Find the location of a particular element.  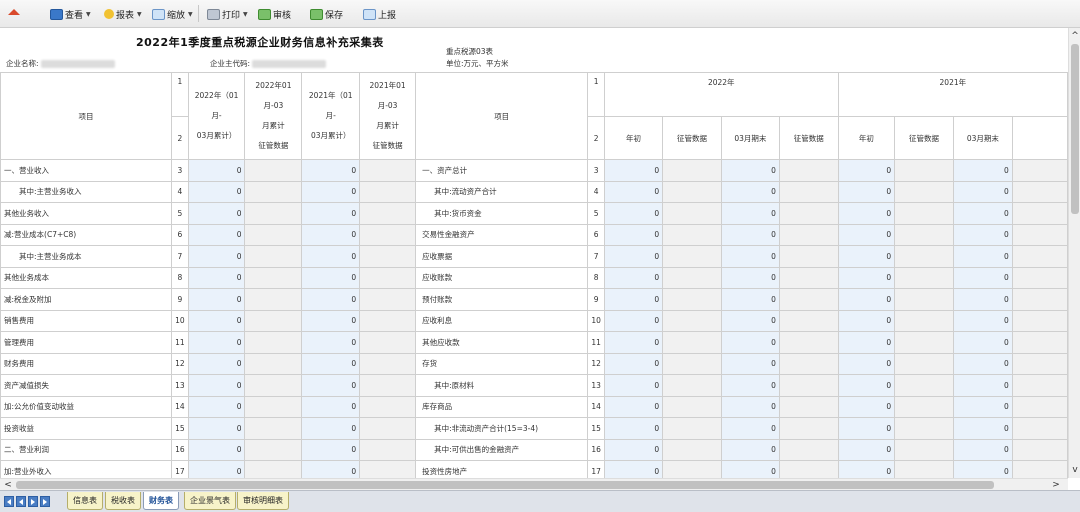

sheet-tab: 企业景气表 is located at coordinates (210, 501).